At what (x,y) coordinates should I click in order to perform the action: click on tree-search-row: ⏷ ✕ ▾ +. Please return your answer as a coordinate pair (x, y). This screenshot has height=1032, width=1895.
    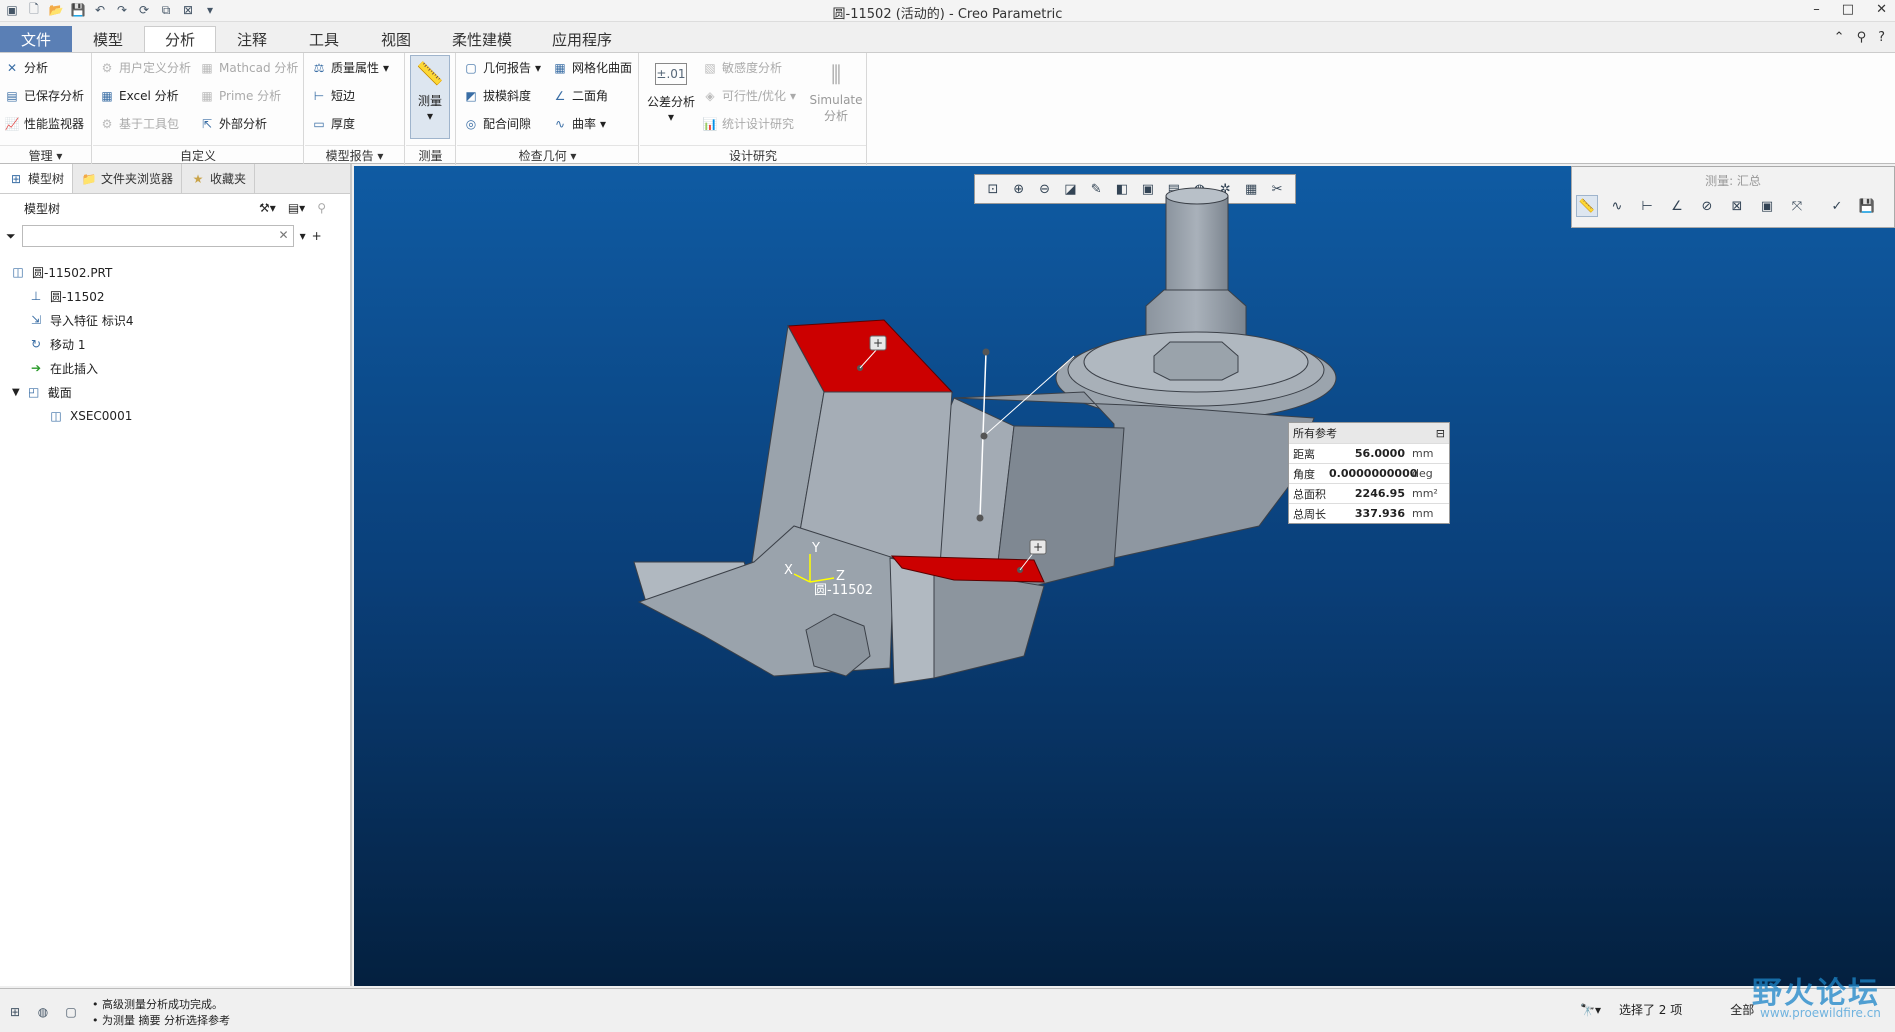
    Looking at the image, I should click on (175, 236).